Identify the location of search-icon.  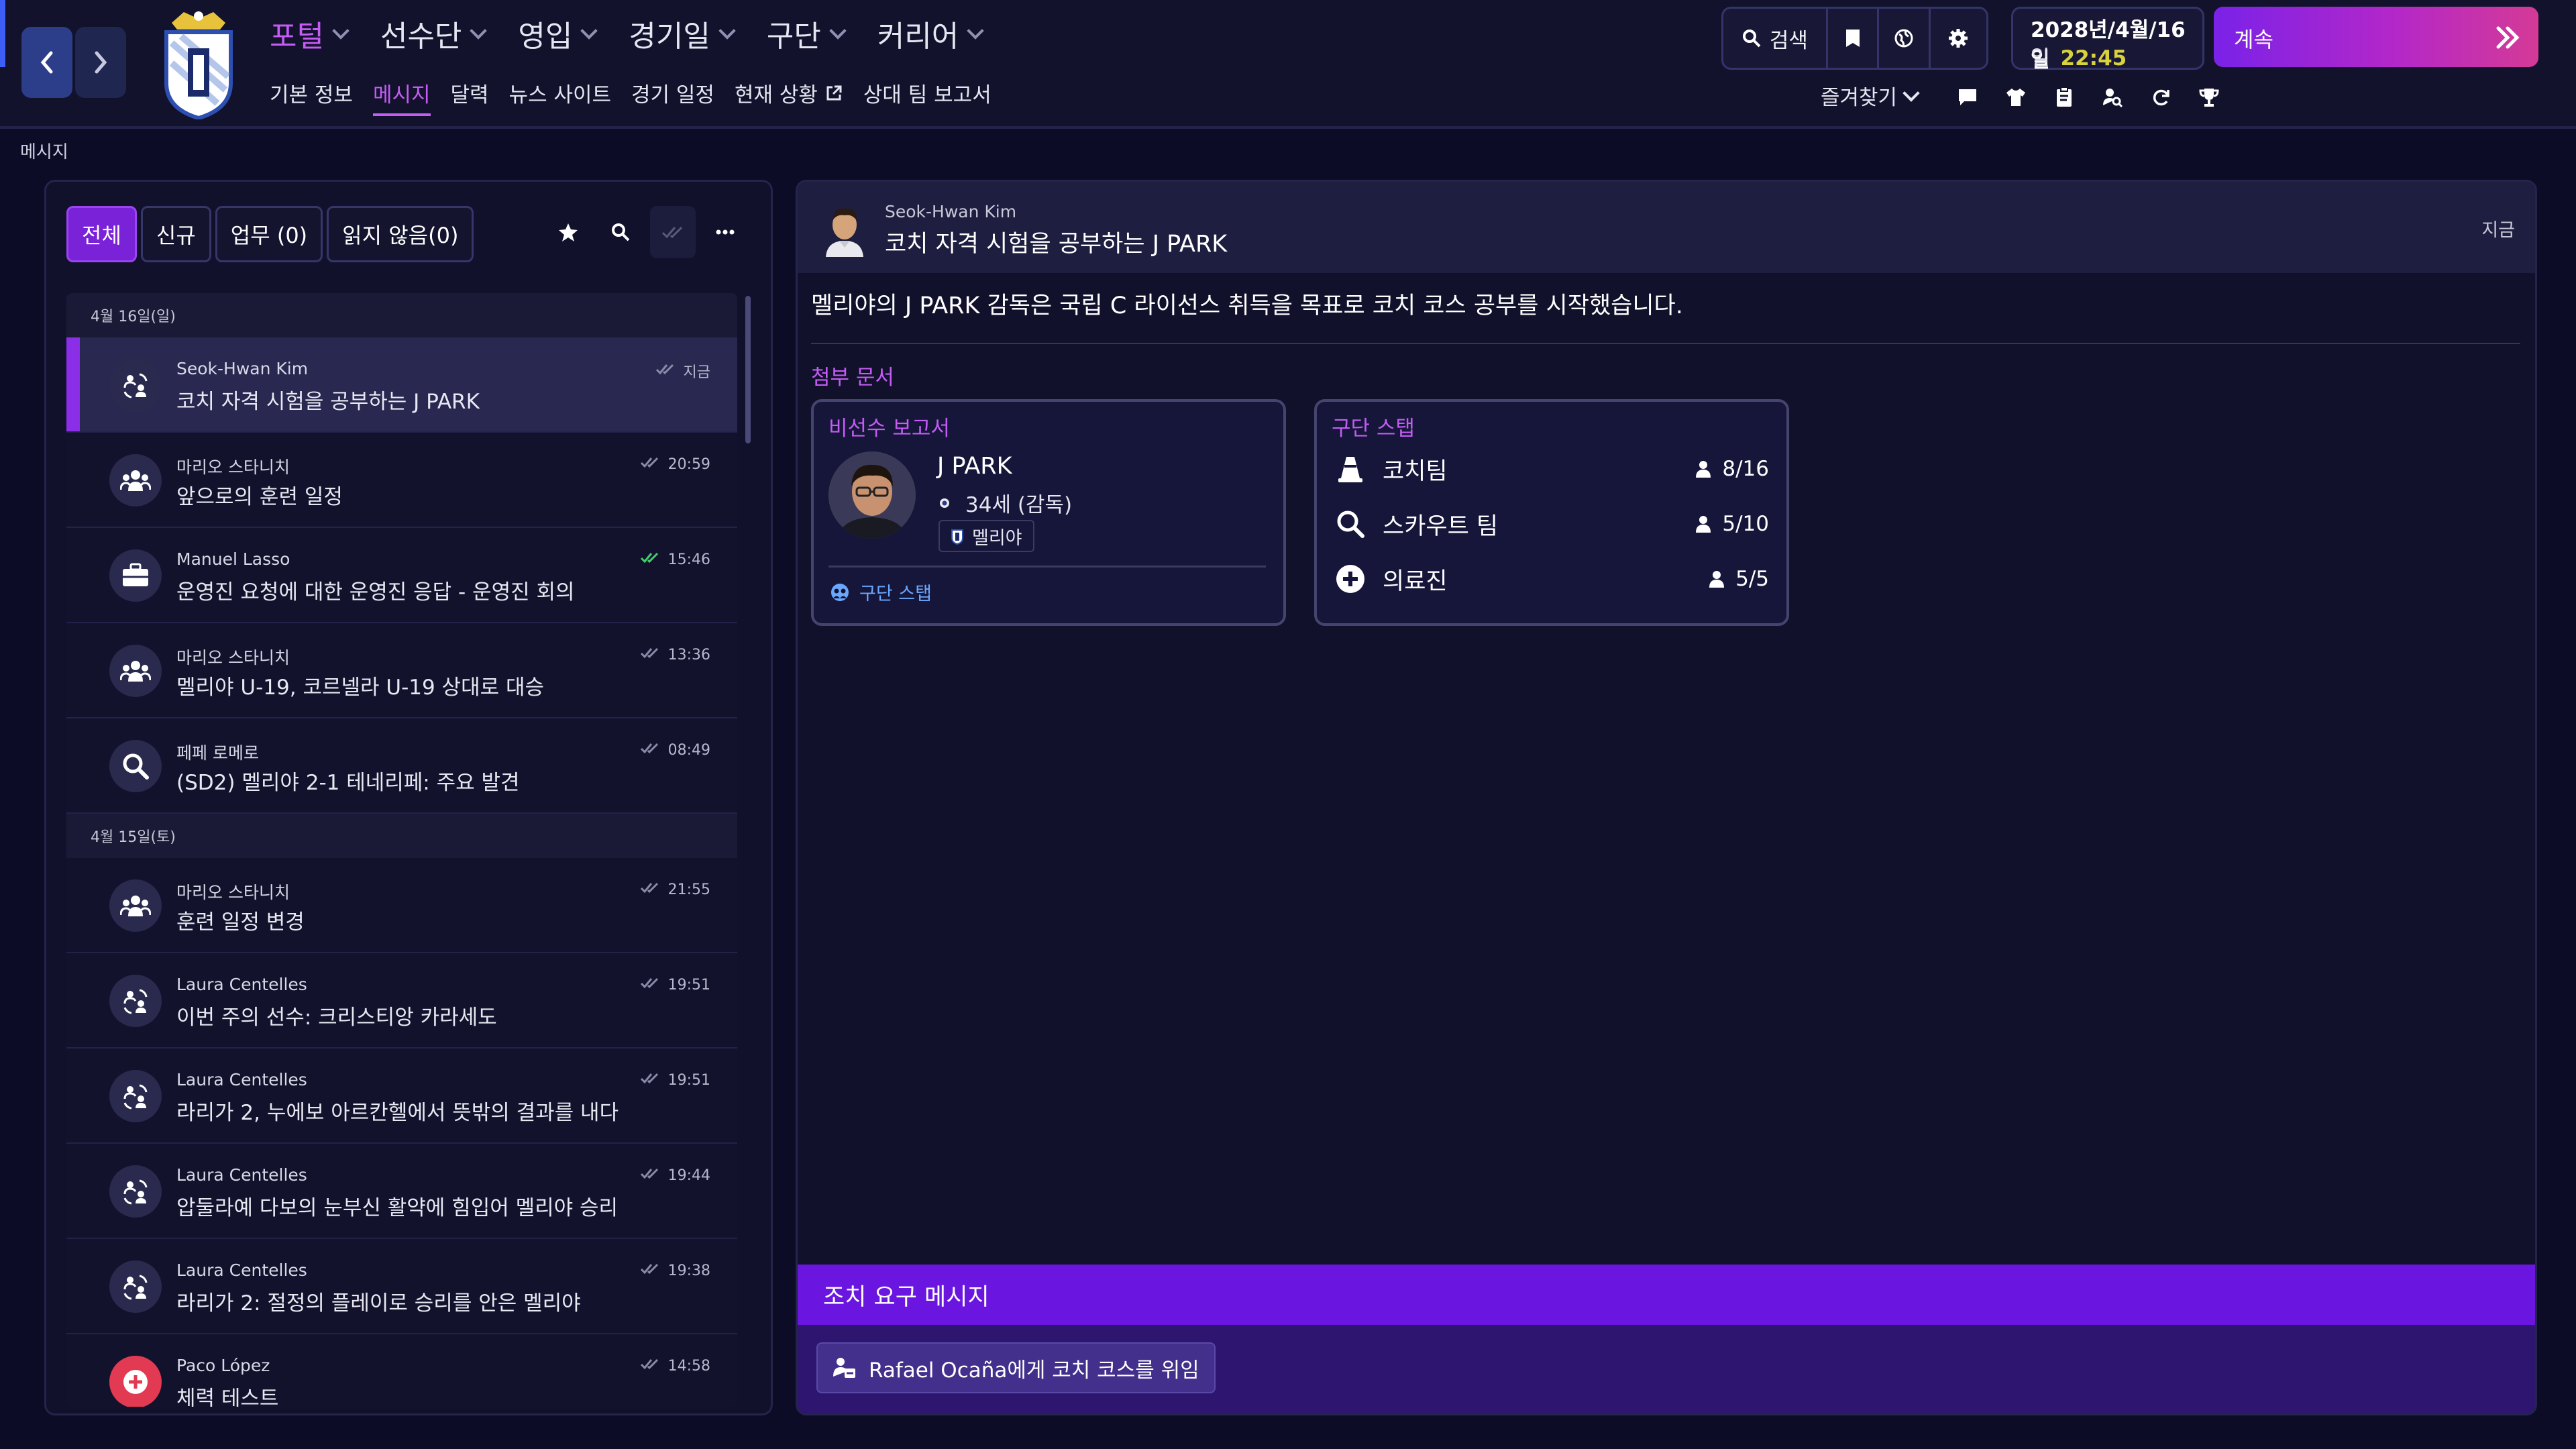
(621, 232).